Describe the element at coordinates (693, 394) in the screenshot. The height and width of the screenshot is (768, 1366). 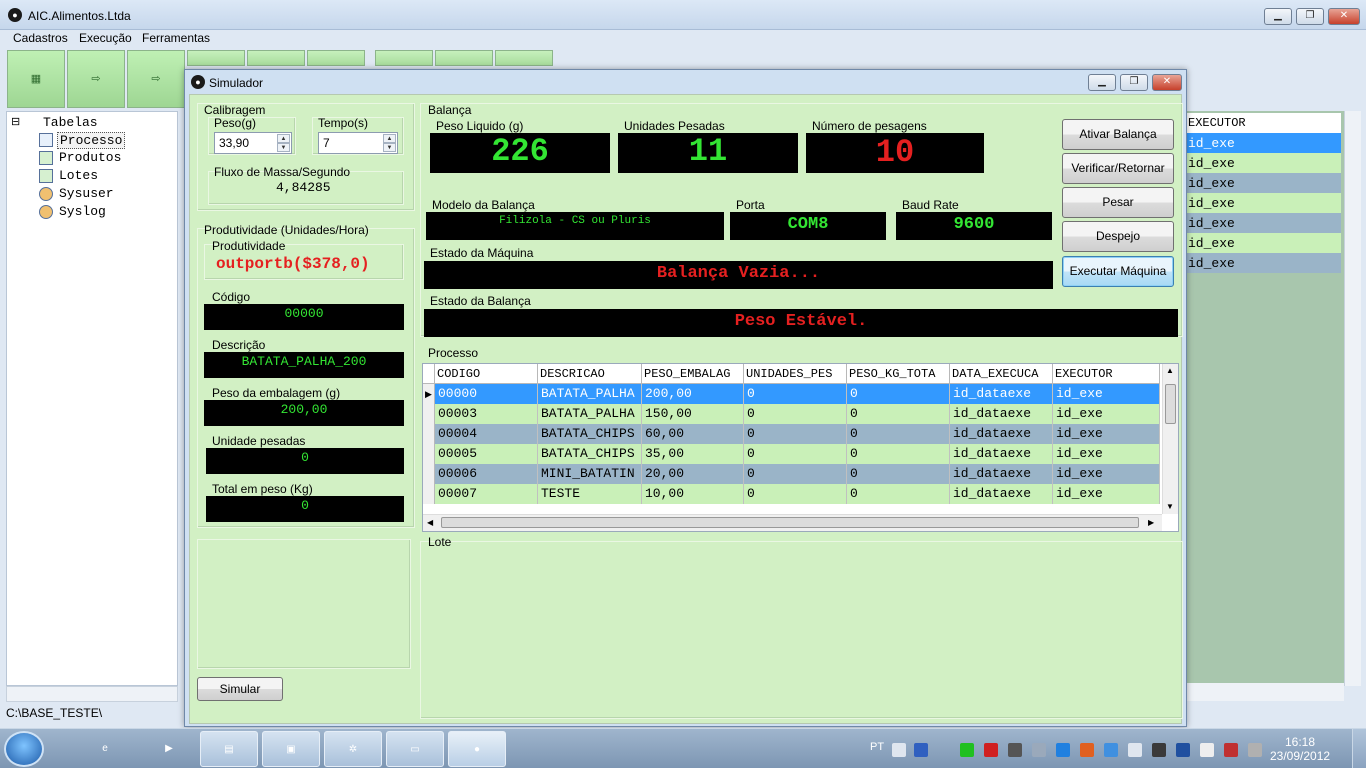
I see `table-cell: 200,00` at that location.